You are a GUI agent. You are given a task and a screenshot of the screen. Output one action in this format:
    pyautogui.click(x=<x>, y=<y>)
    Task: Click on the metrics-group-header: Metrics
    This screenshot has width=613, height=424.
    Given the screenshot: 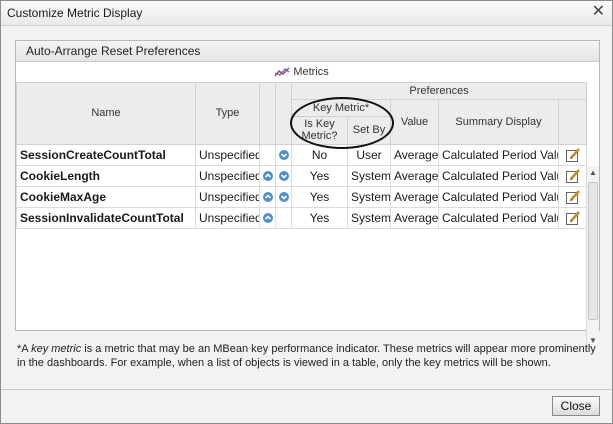 What is the action you would take?
    pyautogui.click(x=301, y=72)
    